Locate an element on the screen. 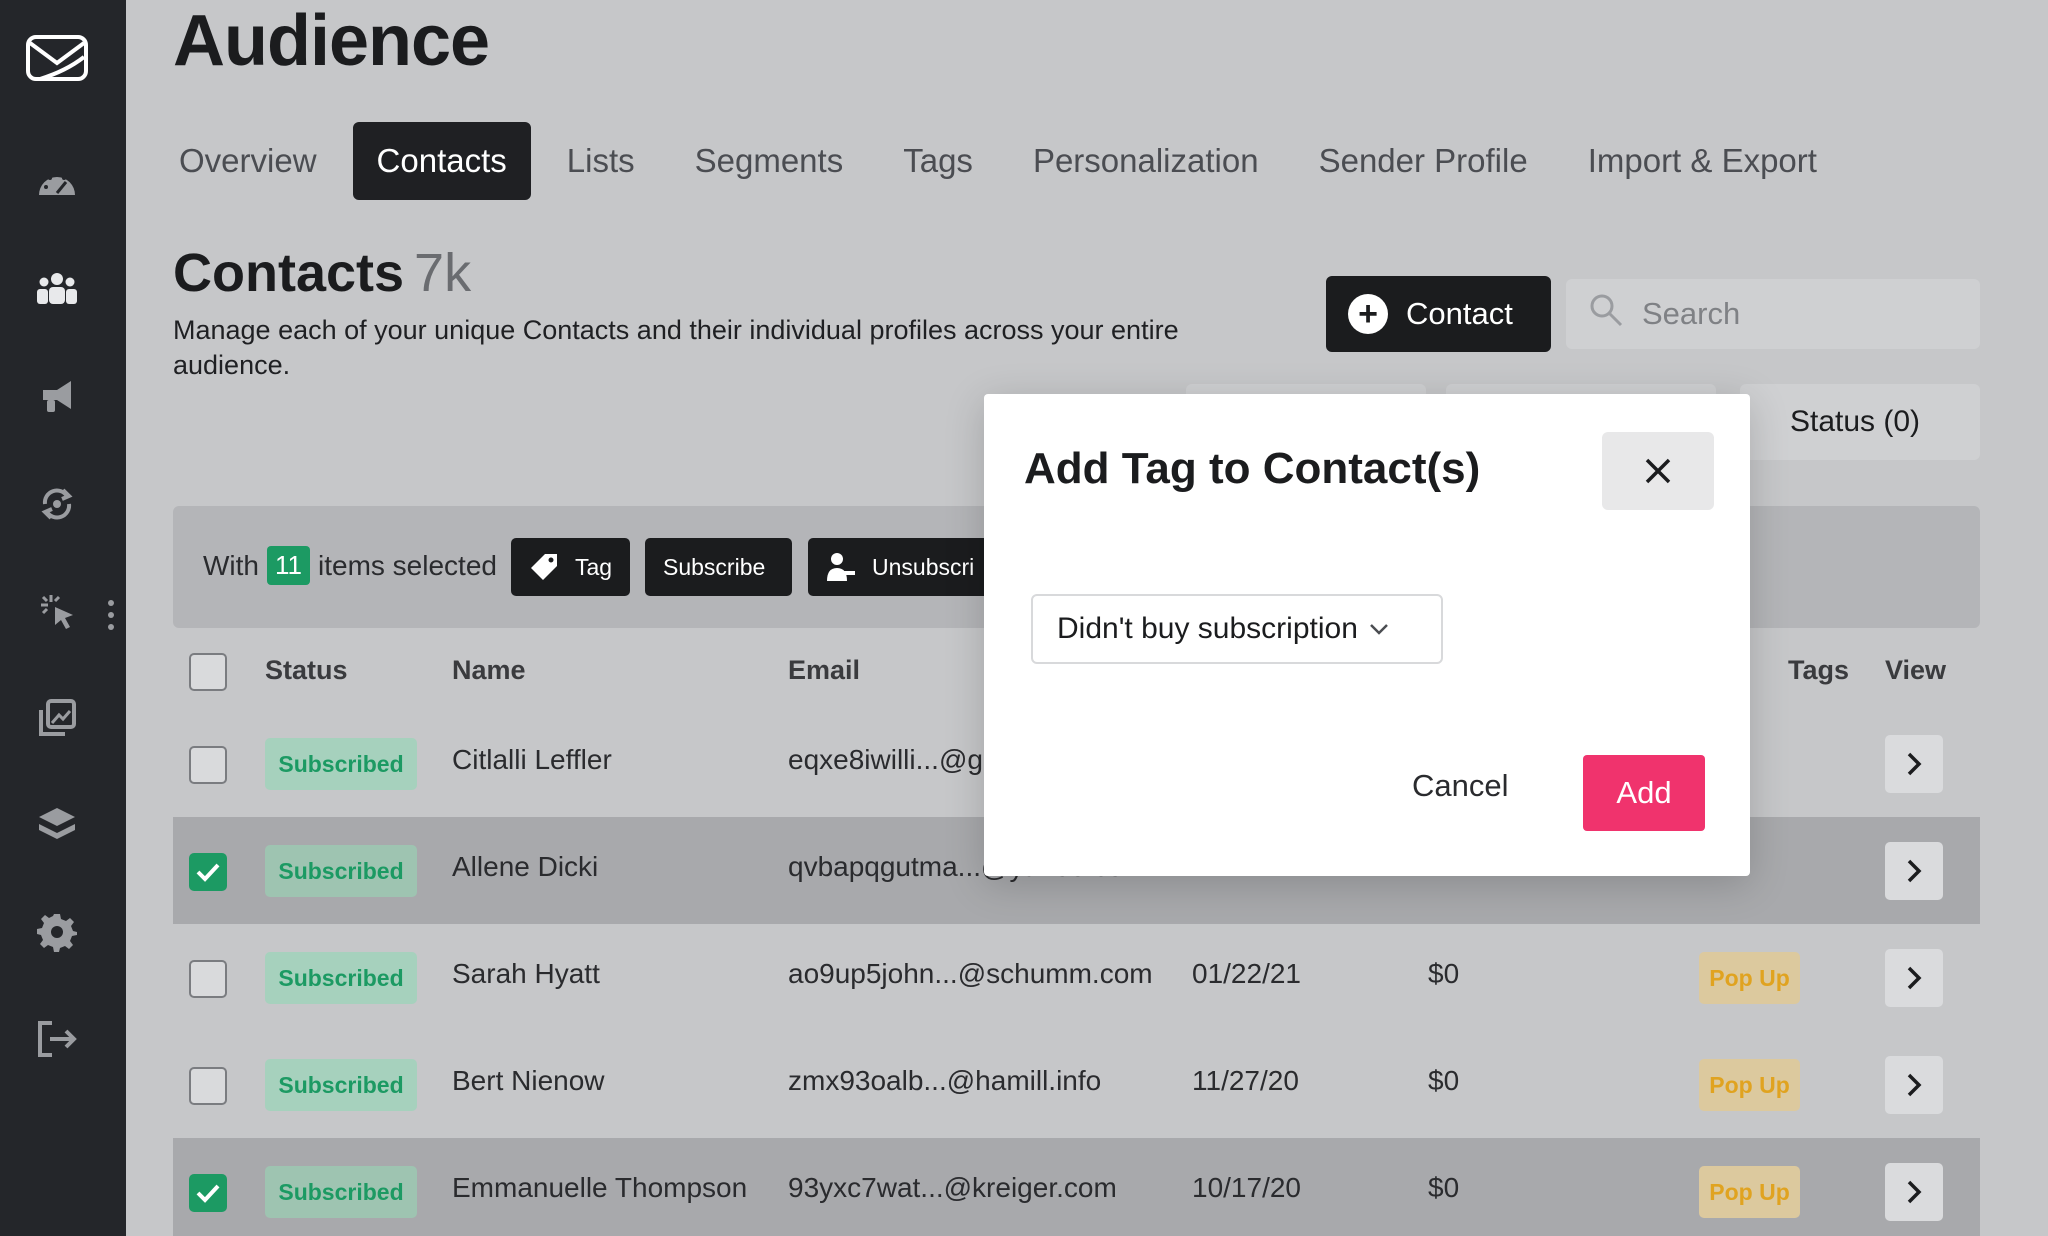 This screenshot has width=2048, height=1236. user-remove-icon is located at coordinates (841, 567).